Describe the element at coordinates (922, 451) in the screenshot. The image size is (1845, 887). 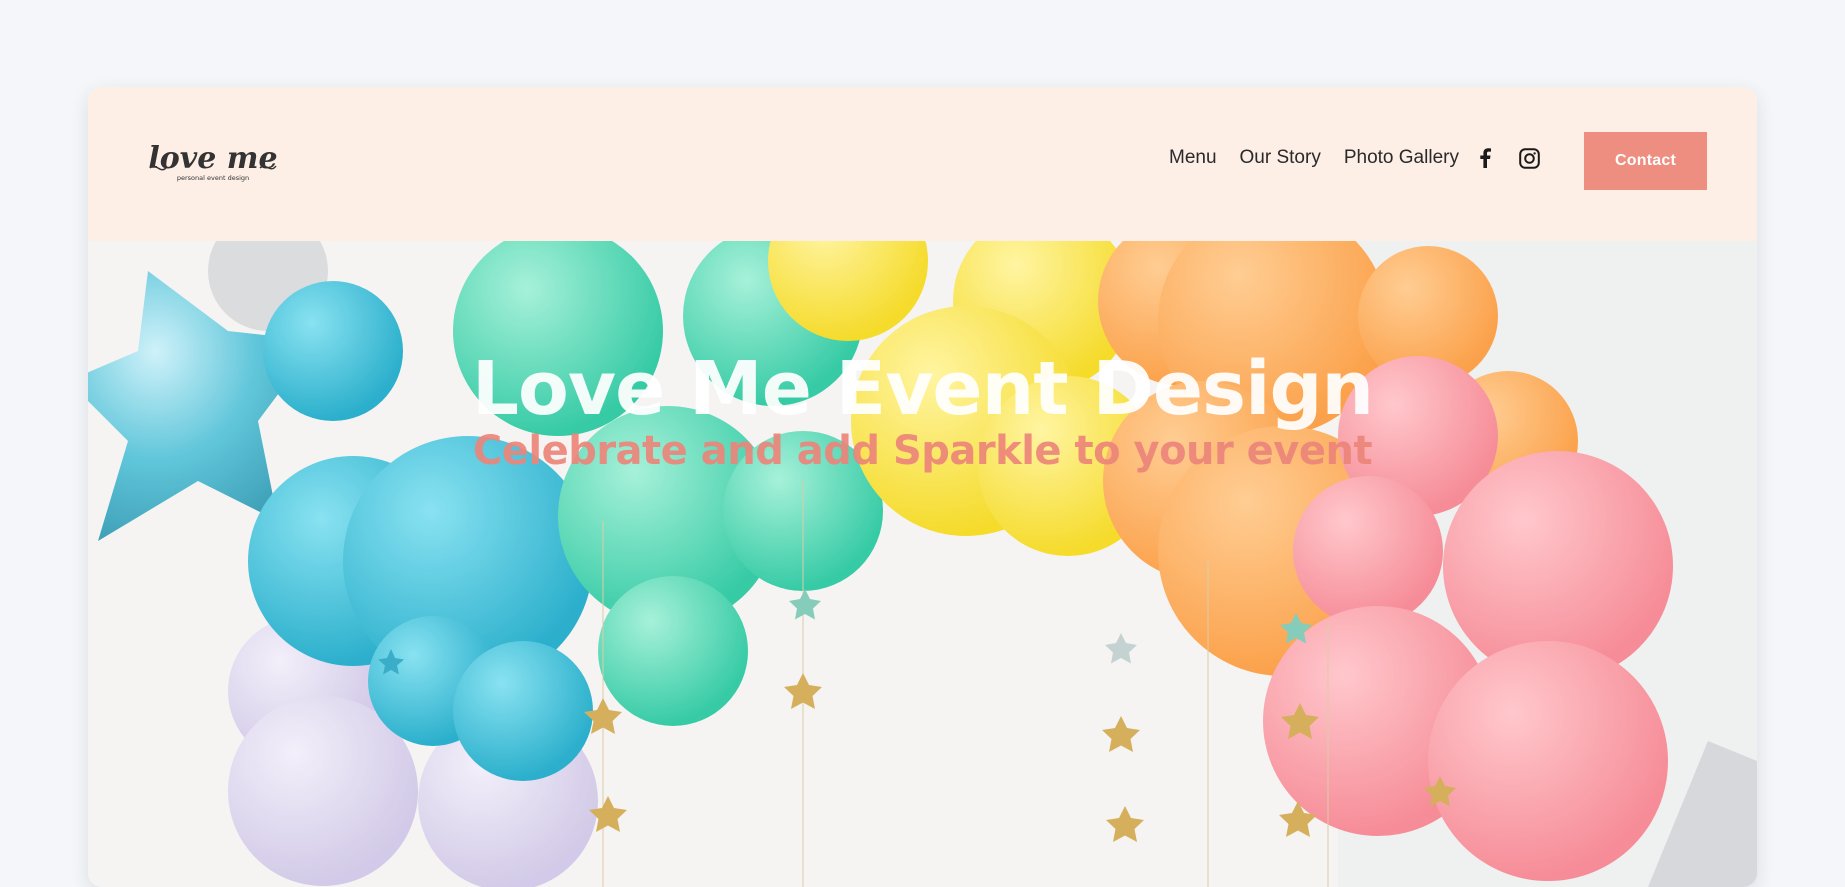
I see `hero-subtitle: Celebrate and add Sparkle to your event` at that location.